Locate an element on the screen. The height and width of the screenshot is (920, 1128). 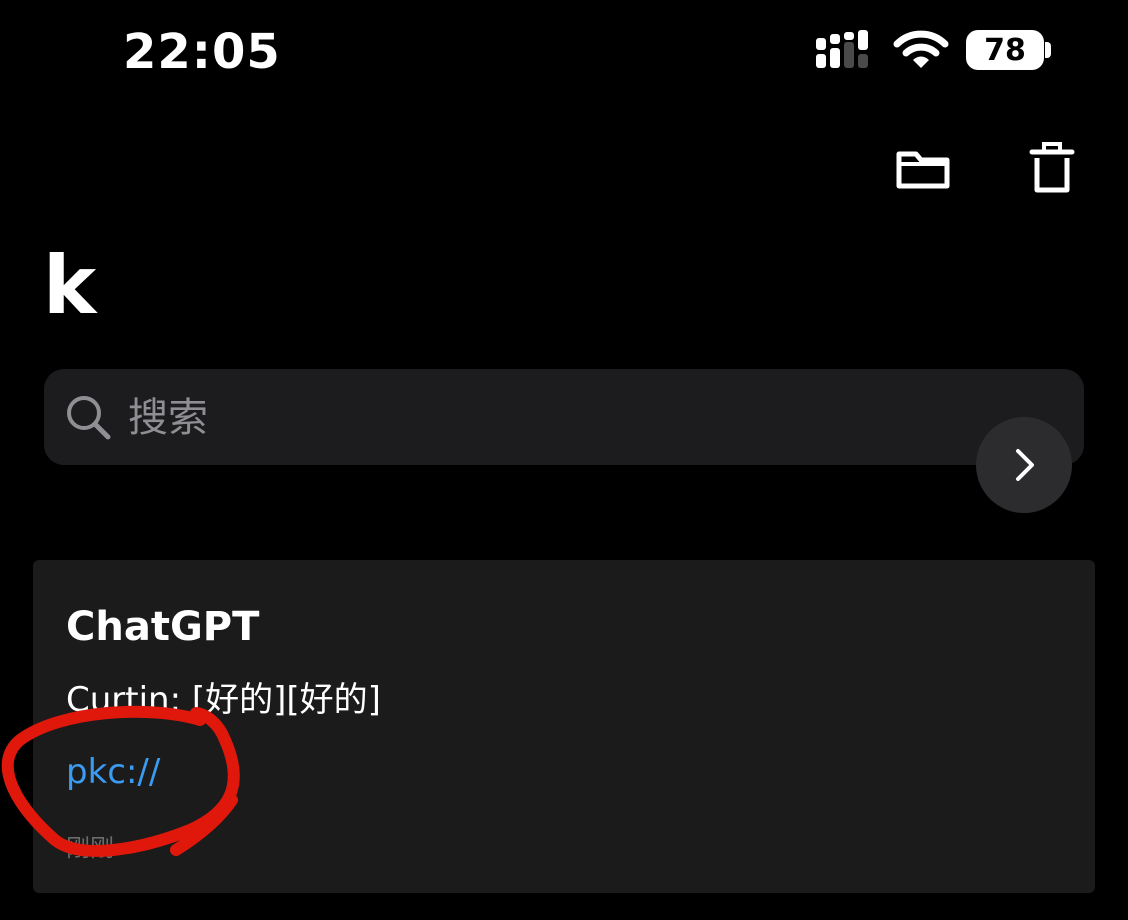
folder-button is located at coordinates (923, 170).